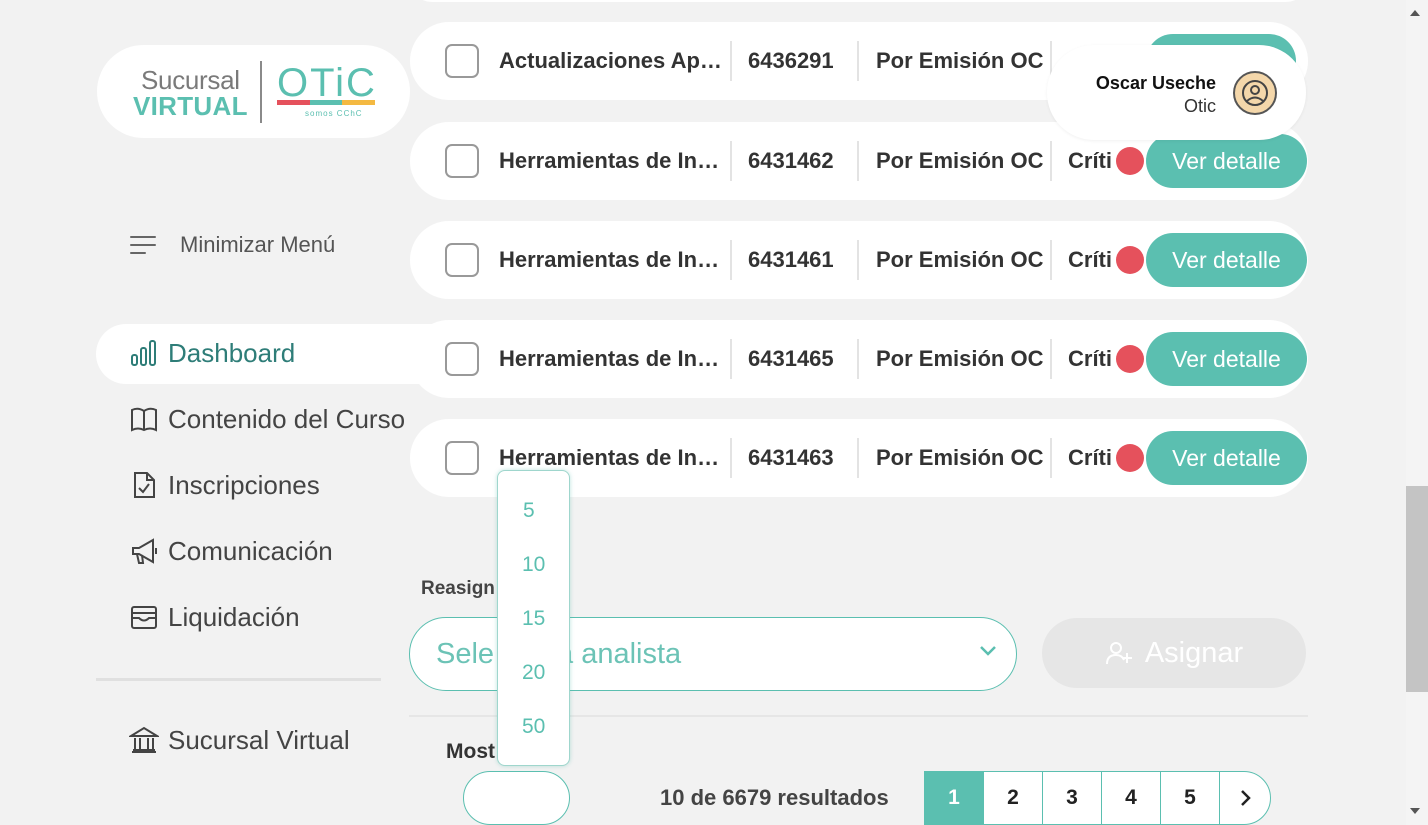 The width and height of the screenshot is (1428, 825). I want to click on sidebar-item-label: Dashboard, so click(232, 352).